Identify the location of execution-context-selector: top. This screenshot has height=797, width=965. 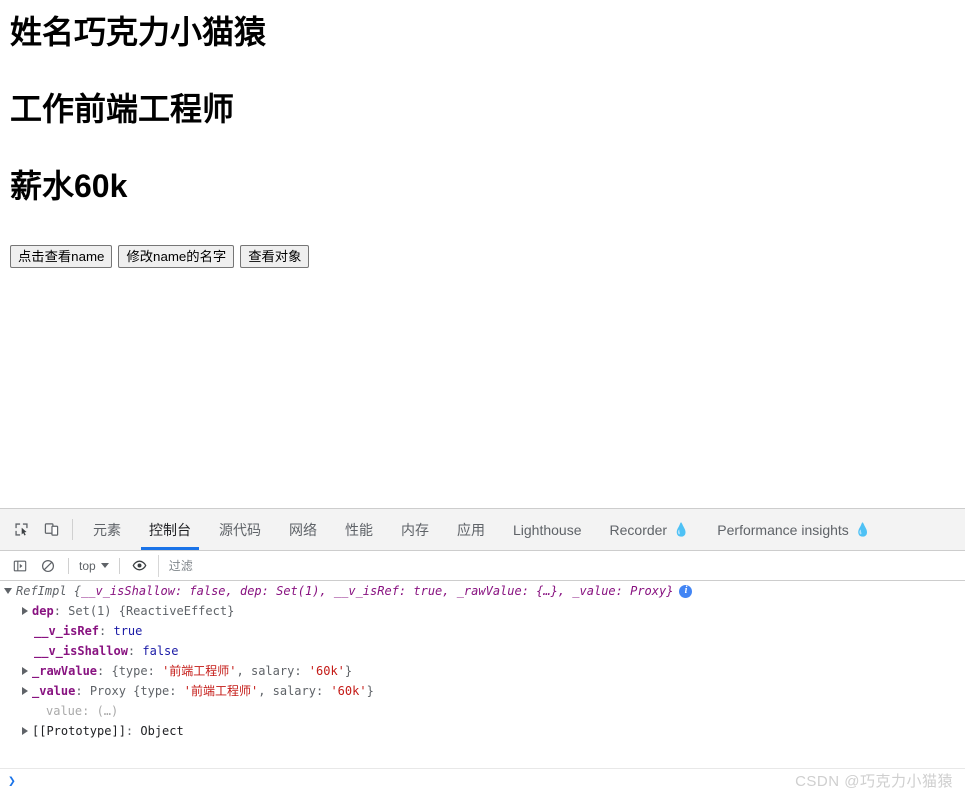
(94, 566).